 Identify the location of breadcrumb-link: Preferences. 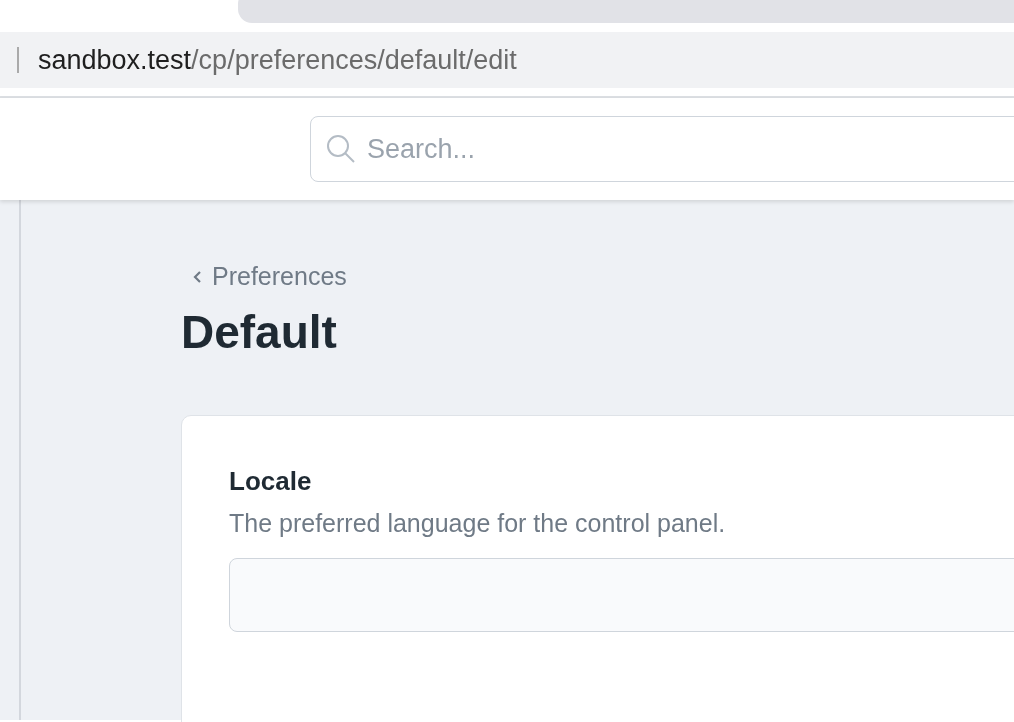
(603, 276).